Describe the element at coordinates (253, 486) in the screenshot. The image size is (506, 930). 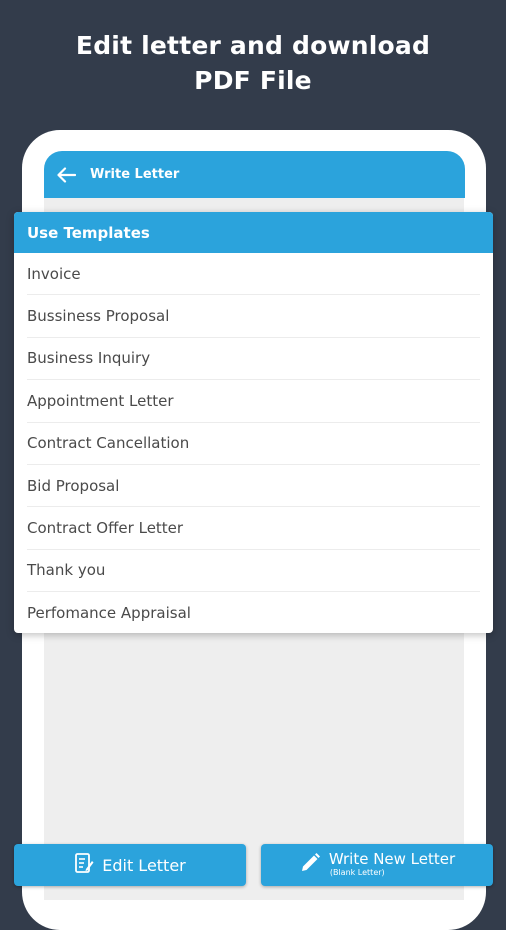
I see `template-item-bid-proposal: Bid Proposal` at that location.